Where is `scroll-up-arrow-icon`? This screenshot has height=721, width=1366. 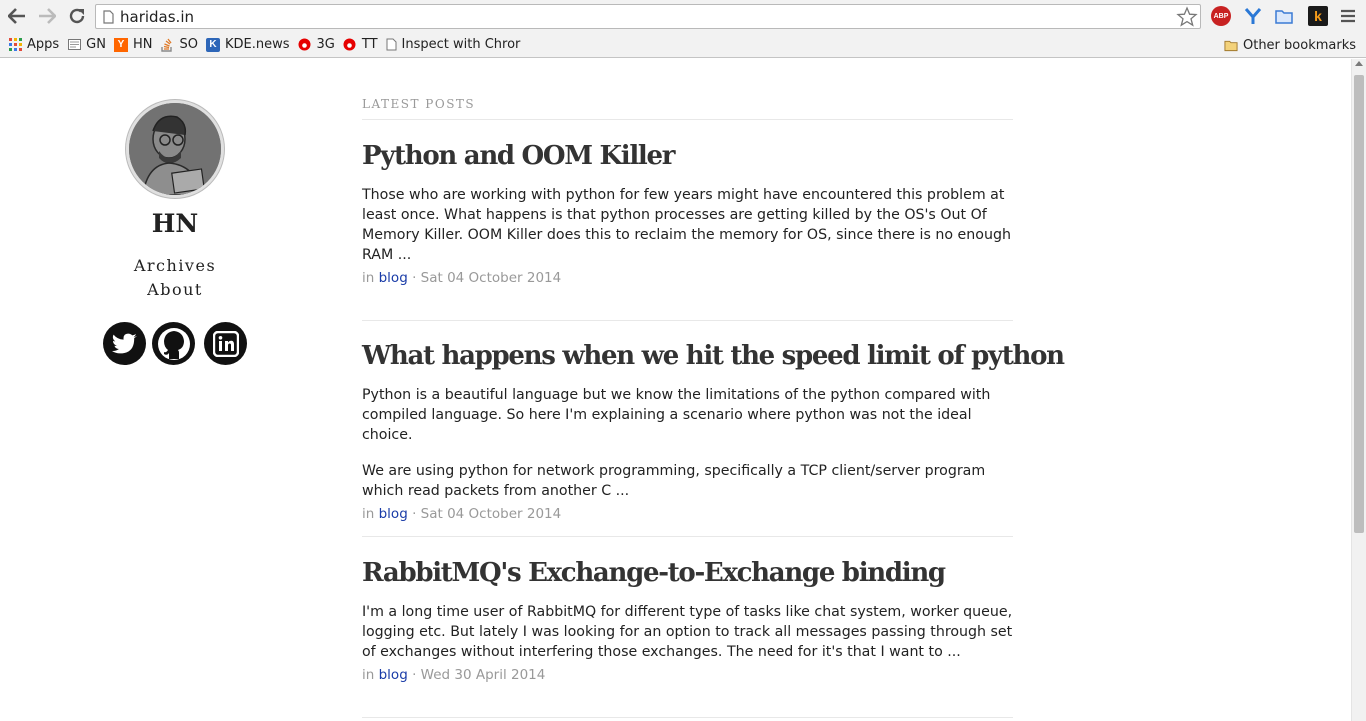
scroll-up-arrow-icon is located at coordinates (1359, 63).